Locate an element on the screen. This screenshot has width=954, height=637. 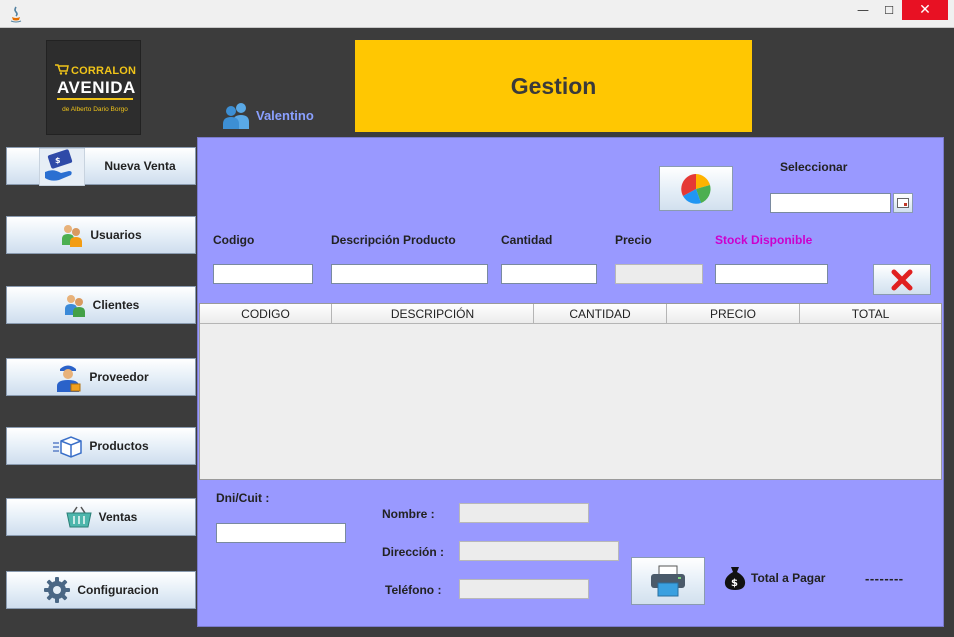
direccion-input is located at coordinates (539, 551).